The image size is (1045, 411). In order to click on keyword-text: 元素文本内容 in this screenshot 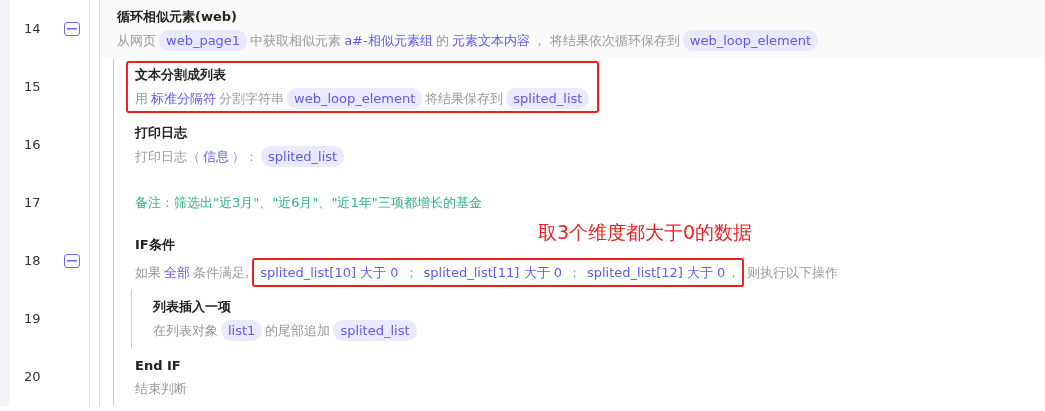, I will do `click(490, 40)`.